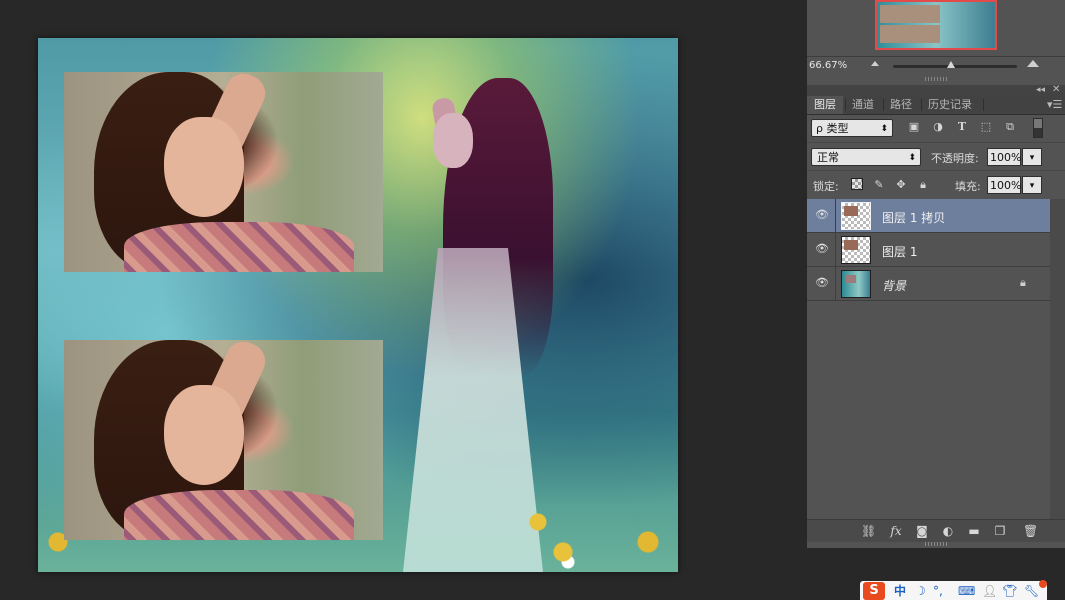 Image resolution: width=1065 pixels, height=600 pixels. What do you see at coordinates (1054, 104) in the screenshot?
I see `panel-menu-icon: ▾☰` at bounding box center [1054, 104].